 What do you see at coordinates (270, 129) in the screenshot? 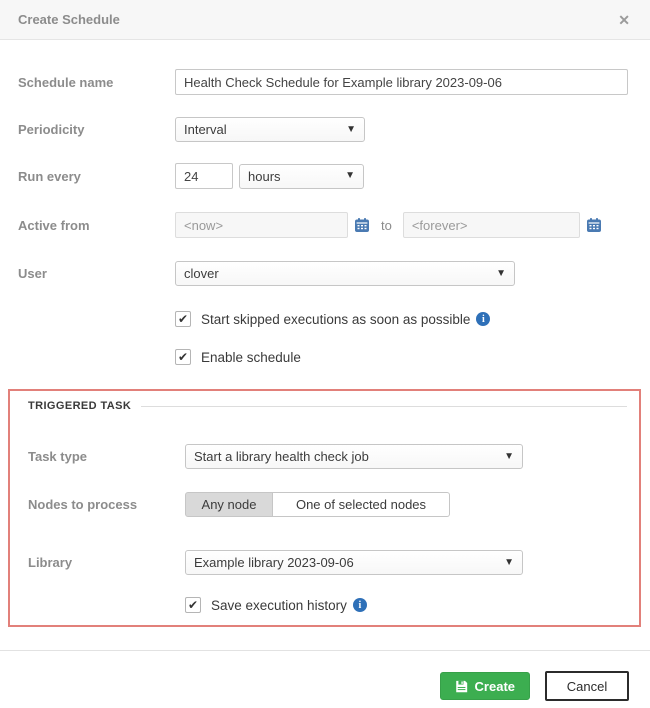
I see `periodicity-select: Interval ▼` at bounding box center [270, 129].